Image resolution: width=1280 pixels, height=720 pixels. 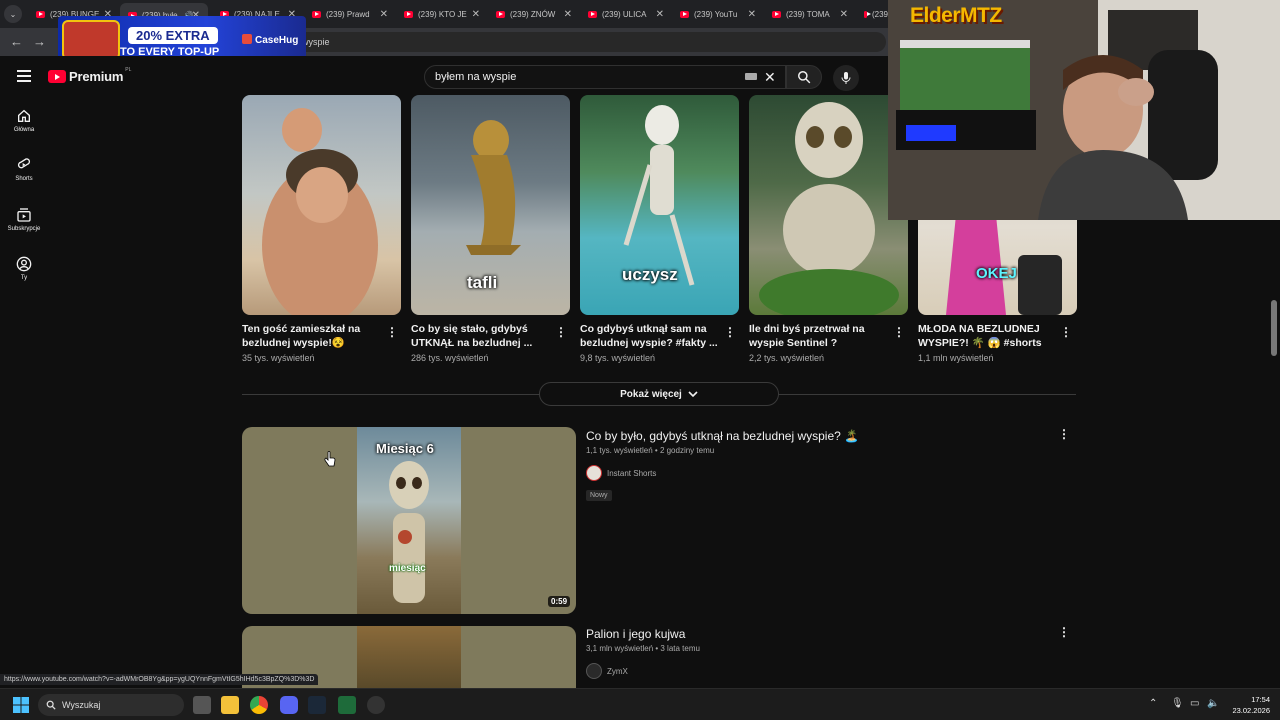 What do you see at coordinates (651, 394) in the screenshot?
I see `show-more-label: Pokaż więcej` at bounding box center [651, 394].